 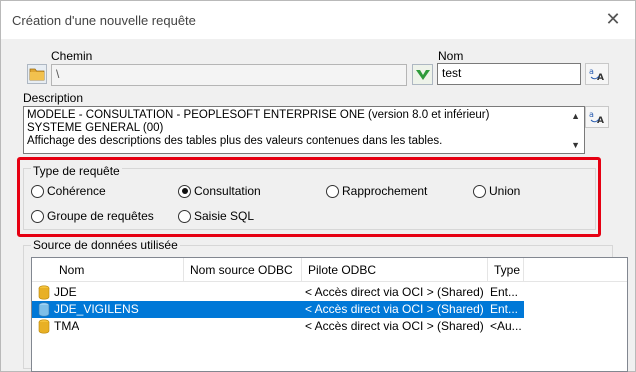 I want to click on scroll-up-icon: ▲, so click(x=575, y=116).